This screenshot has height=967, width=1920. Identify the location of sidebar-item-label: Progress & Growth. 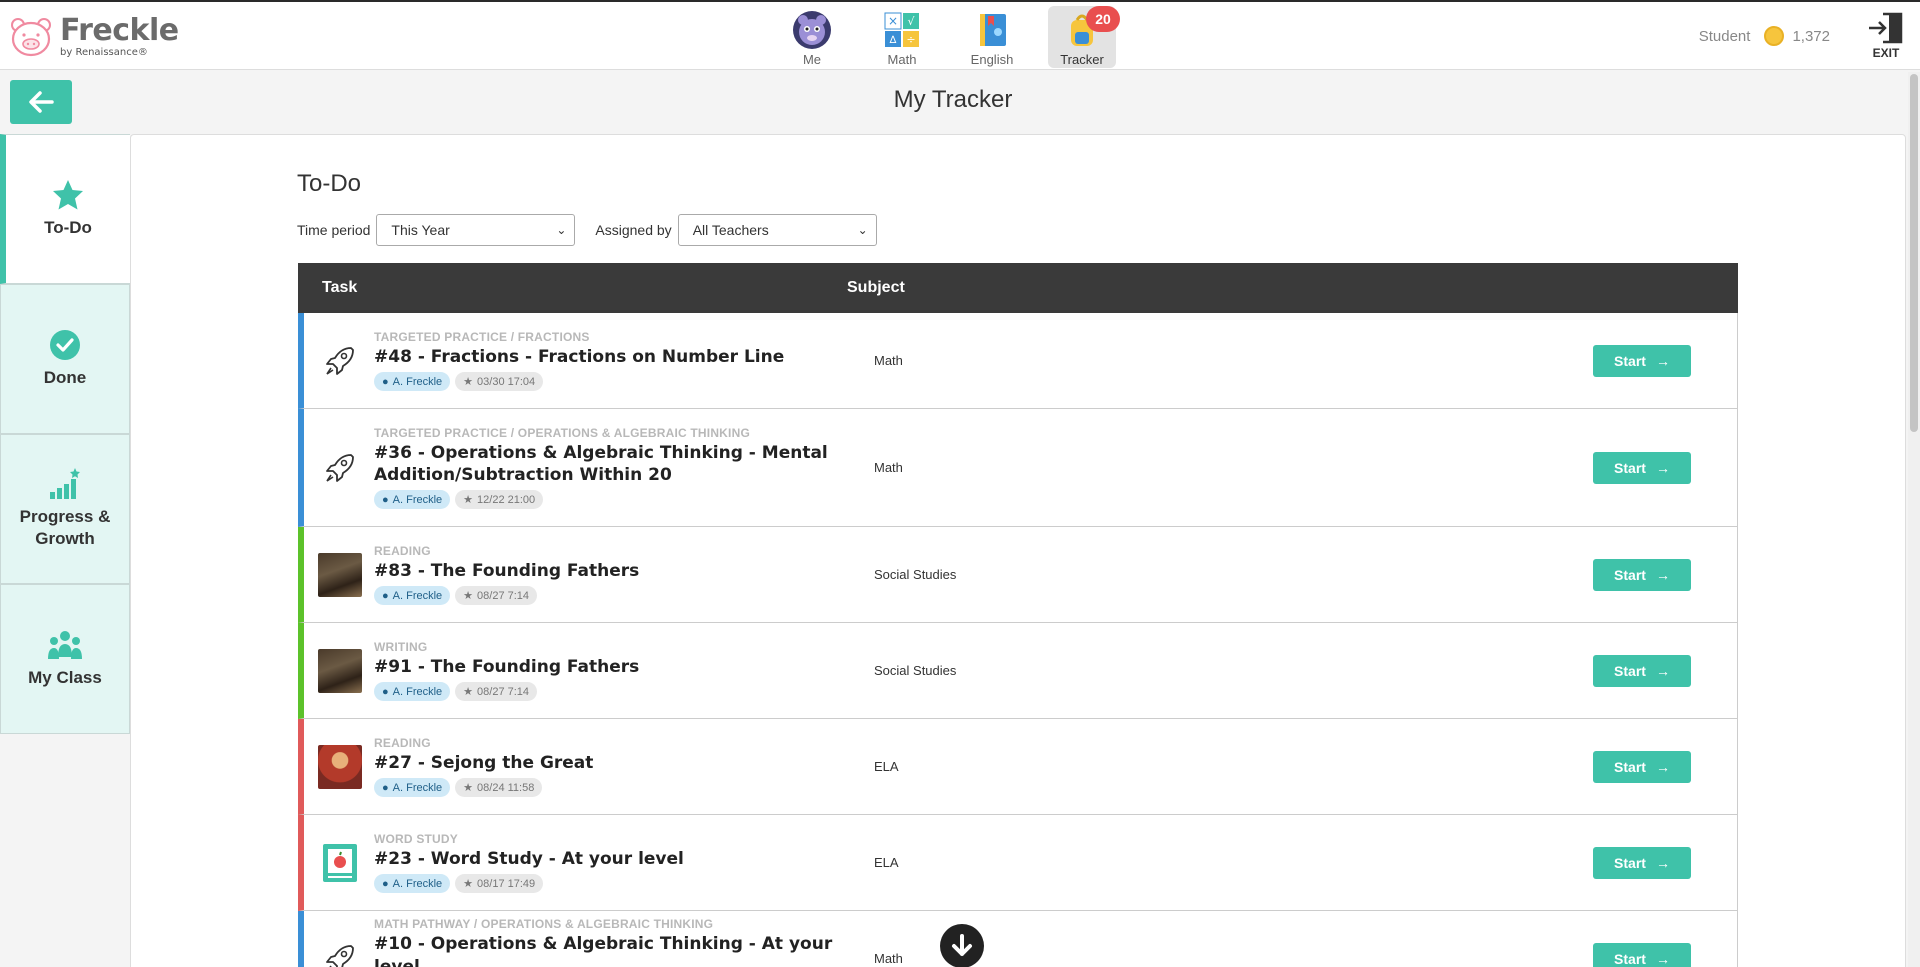
(65, 527).